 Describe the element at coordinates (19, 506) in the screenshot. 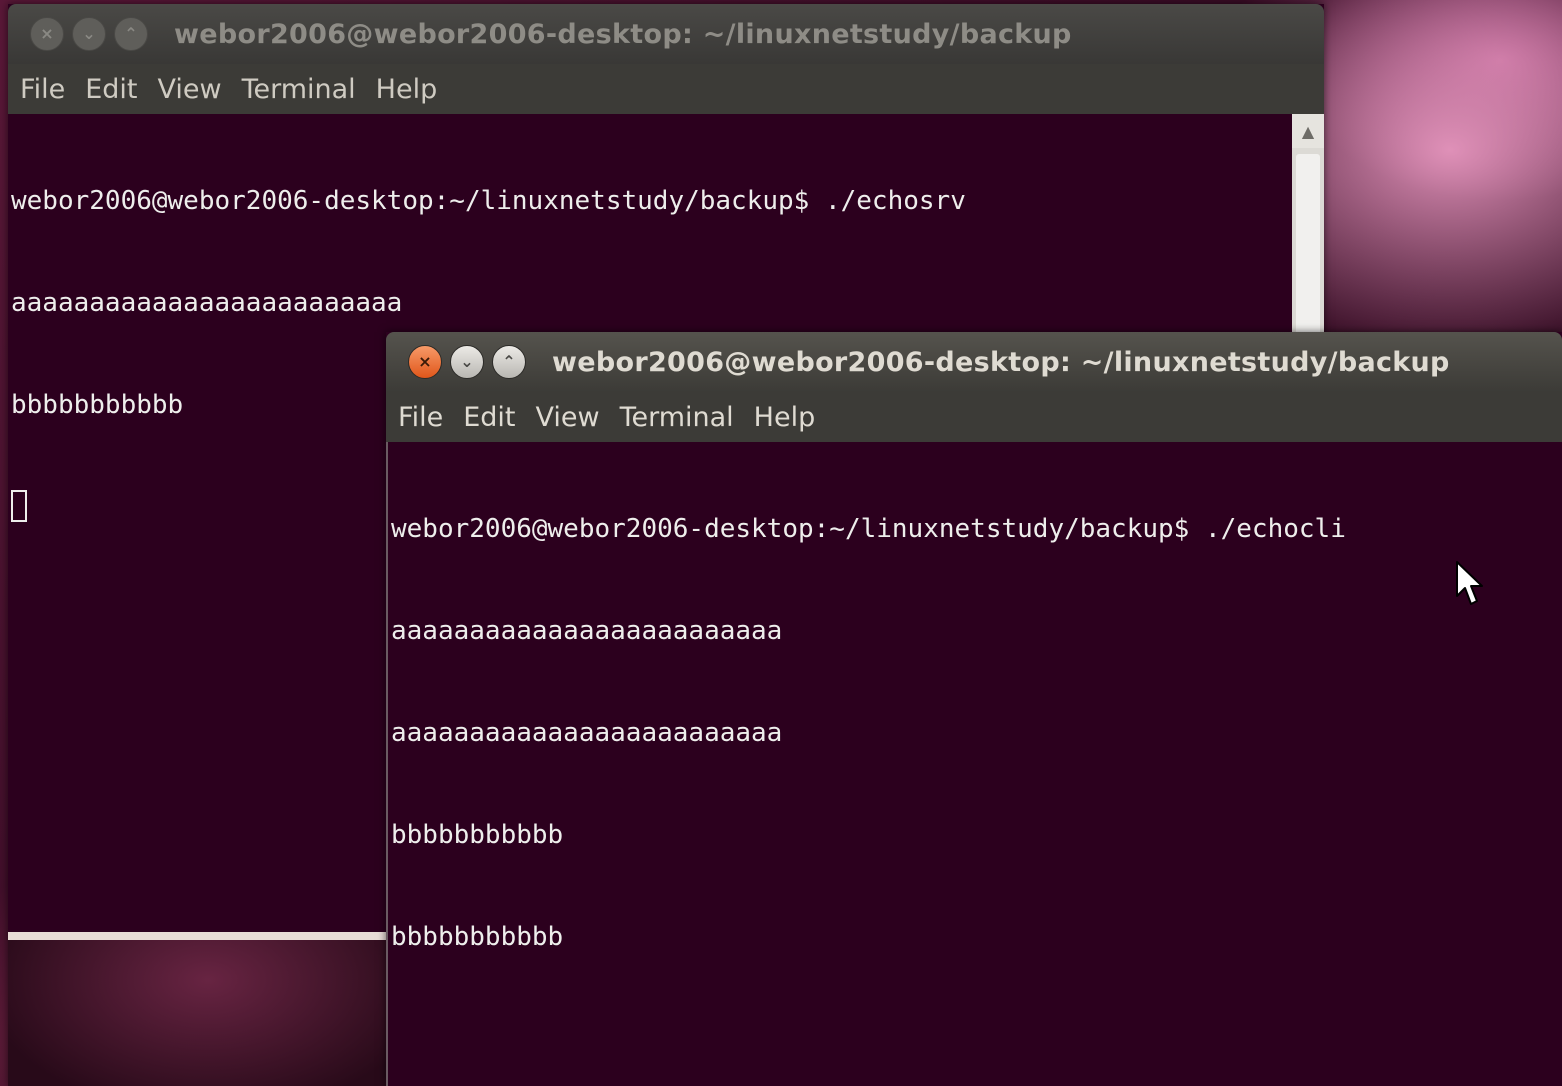

I see `text-cursor` at that location.